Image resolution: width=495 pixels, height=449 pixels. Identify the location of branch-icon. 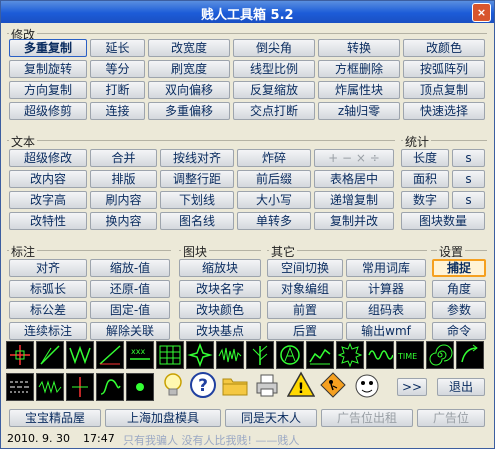
(260, 355).